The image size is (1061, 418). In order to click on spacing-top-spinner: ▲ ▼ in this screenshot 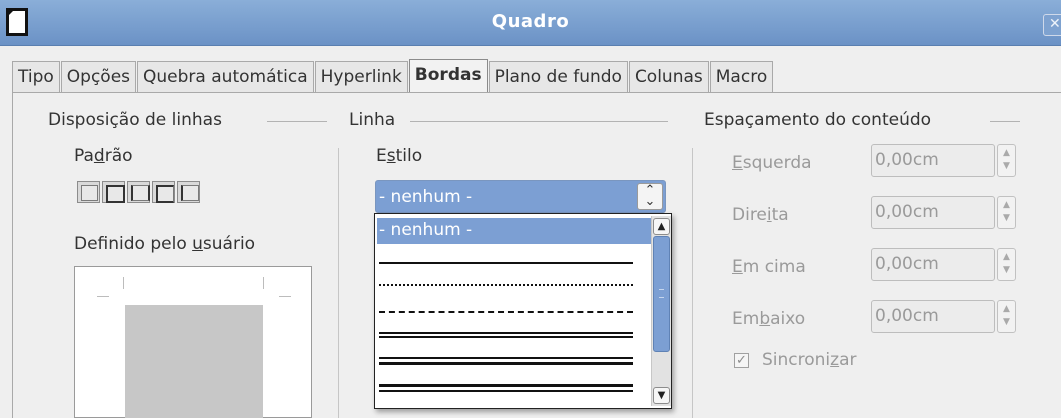, I will do `click(1006, 264)`.